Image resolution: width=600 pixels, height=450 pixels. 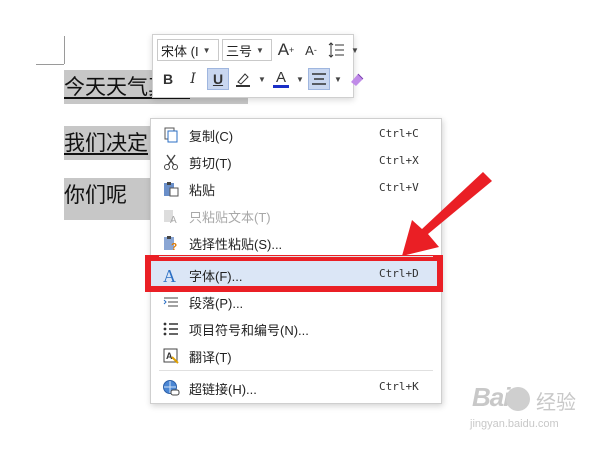 I want to click on baidu-jingyan-watermark: Bai 经验 jingyan.baidu.com, so click(x=533, y=409).